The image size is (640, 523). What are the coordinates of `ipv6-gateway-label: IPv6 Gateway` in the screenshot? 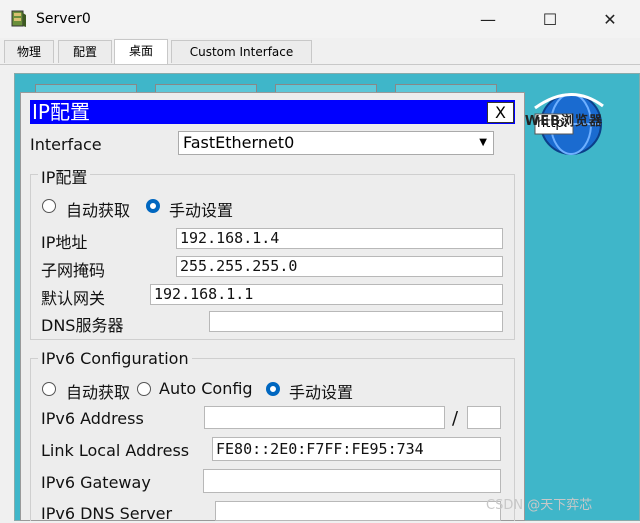 It's located at (96, 482).